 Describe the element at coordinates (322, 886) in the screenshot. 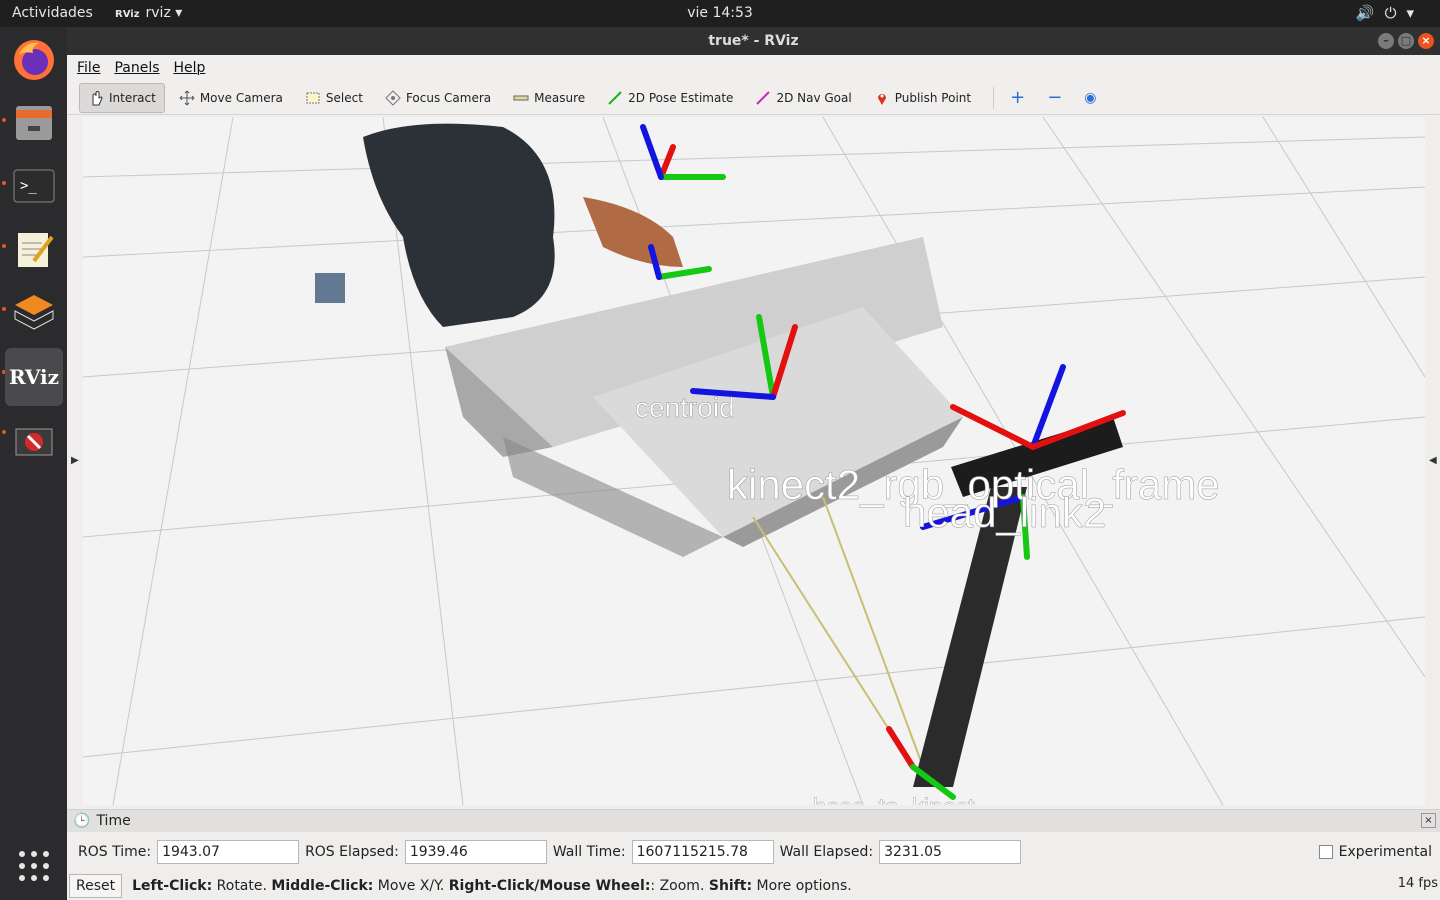

I see `hint-middle-click-key: Middle-Click:` at that location.